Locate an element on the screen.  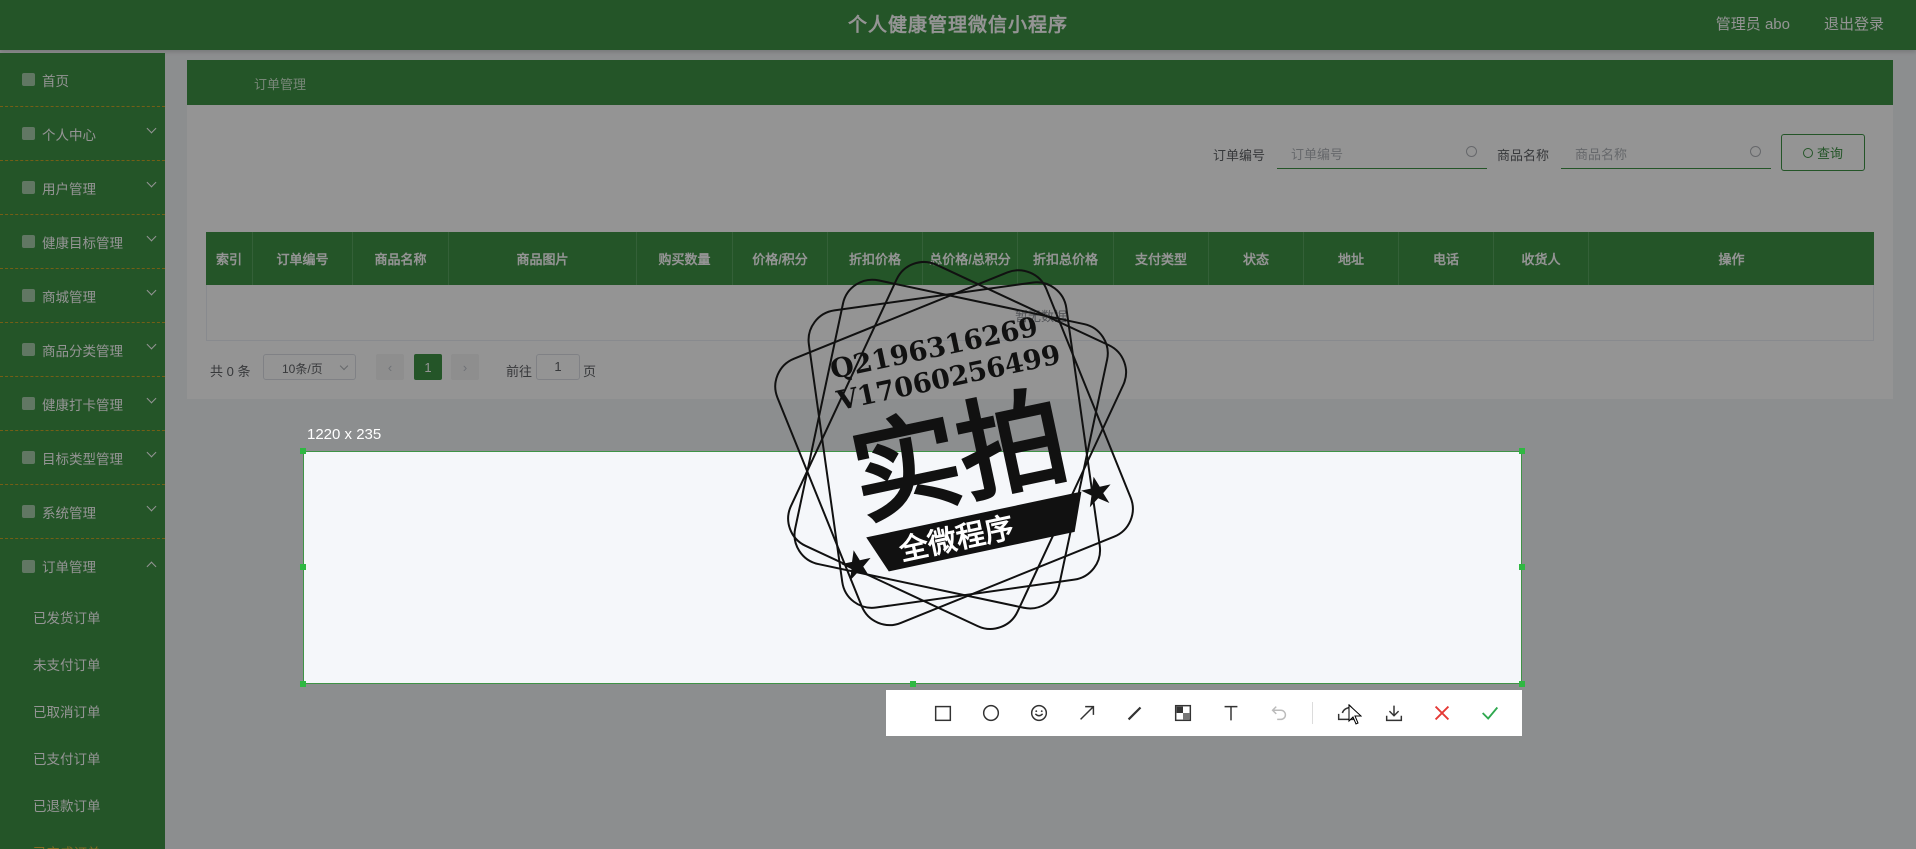
pen-icon is located at coordinates (1134, 713).